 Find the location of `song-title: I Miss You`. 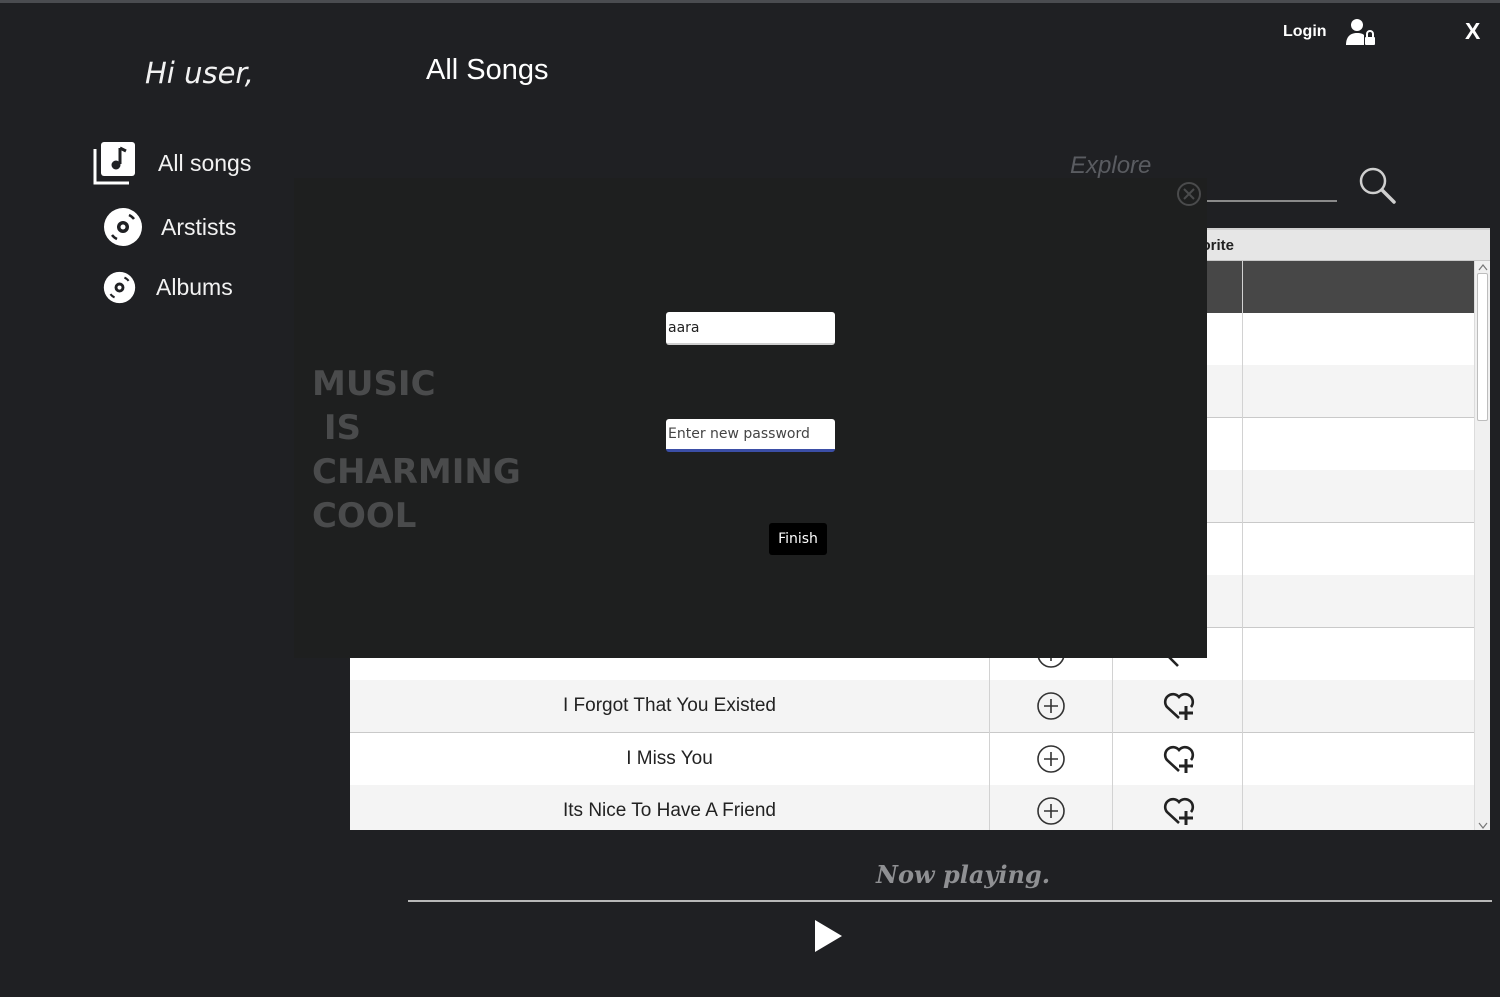

song-title: I Miss You is located at coordinates (669, 758).